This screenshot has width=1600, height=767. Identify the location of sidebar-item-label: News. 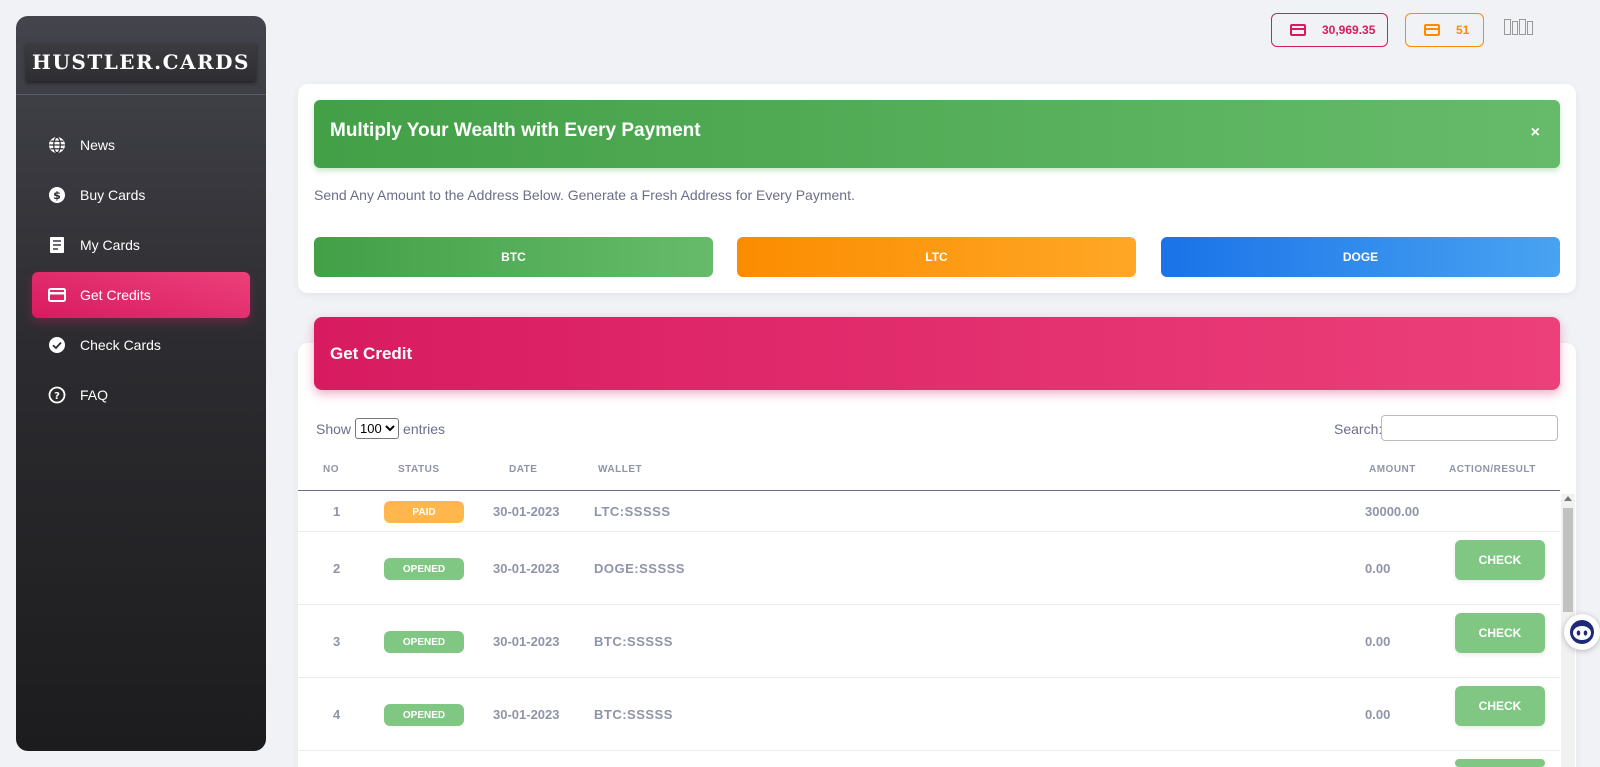
(98, 145).